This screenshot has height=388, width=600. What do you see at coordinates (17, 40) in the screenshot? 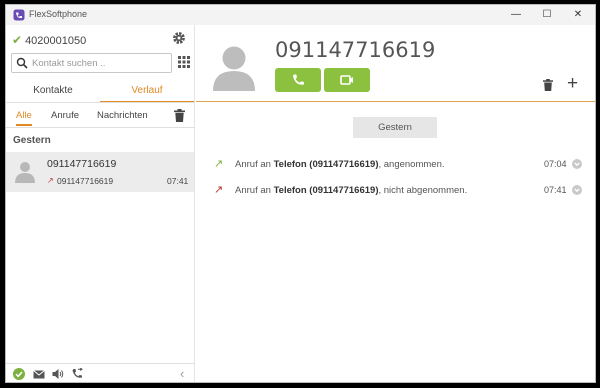
I see `online-check-icon: ✔` at bounding box center [17, 40].